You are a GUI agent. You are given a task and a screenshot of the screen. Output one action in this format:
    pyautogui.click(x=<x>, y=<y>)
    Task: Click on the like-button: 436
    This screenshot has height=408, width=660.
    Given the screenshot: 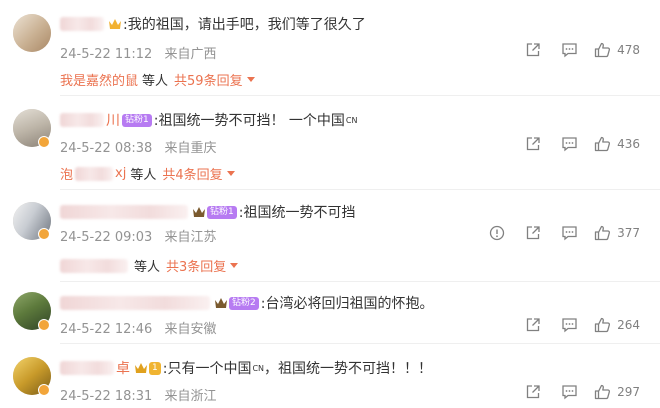 What is the action you would take?
    pyautogui.click(x=617, y=144)
    